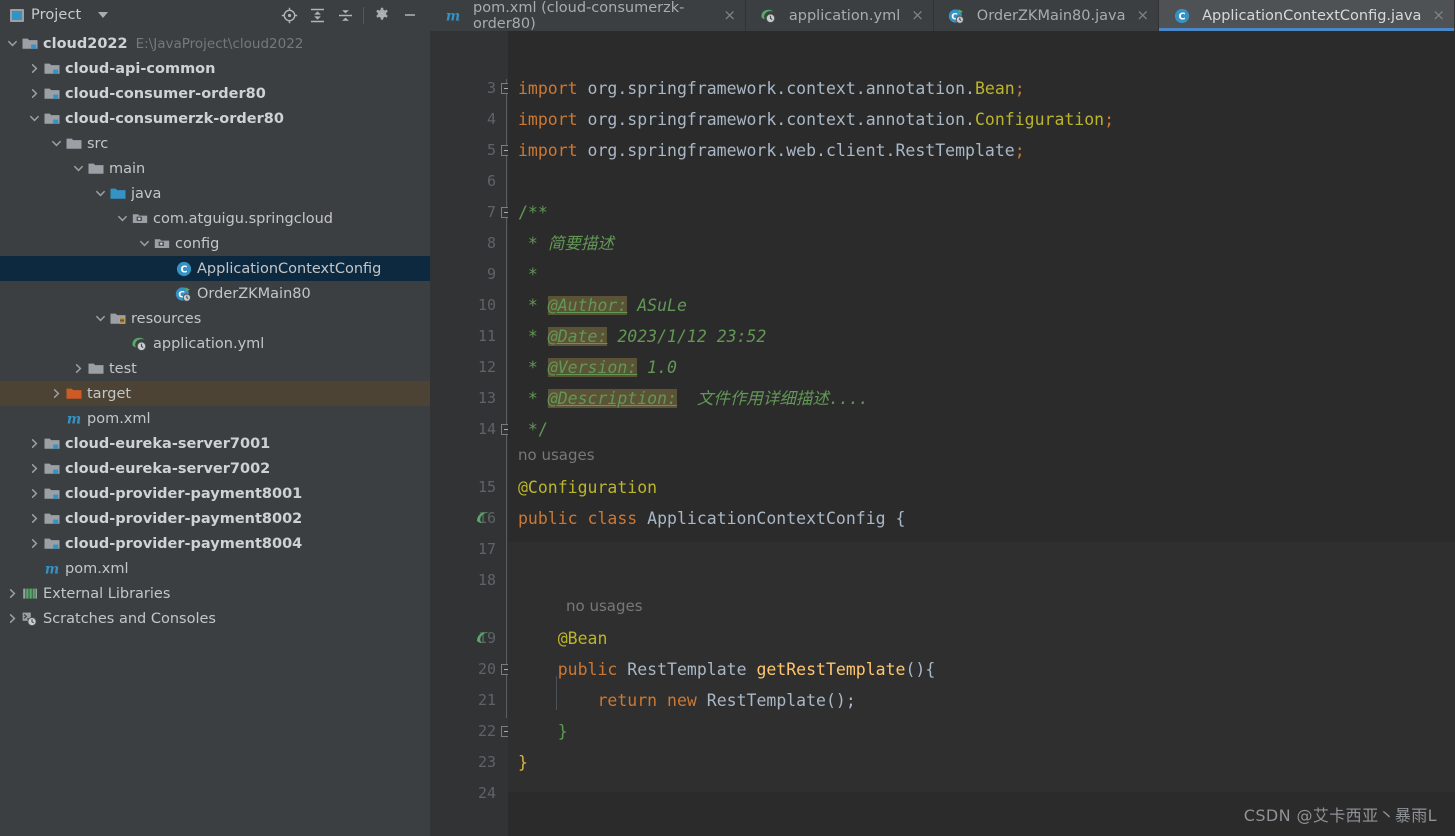 The width and height of the screenshot is (1455, 836). I want to click on editor-tab-label: application.yml, so click(844, 15).